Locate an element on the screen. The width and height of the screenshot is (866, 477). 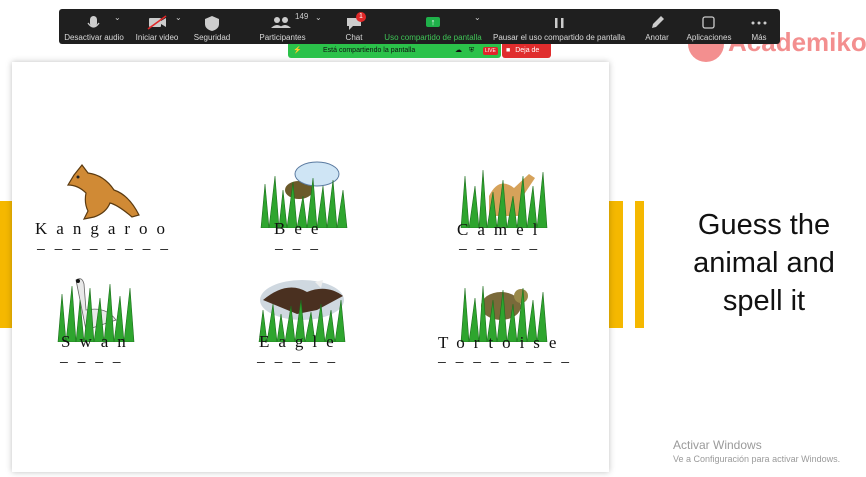
share-screen-button: ↑ Uso compartido de pantalla is located at coordinates (433, 26).